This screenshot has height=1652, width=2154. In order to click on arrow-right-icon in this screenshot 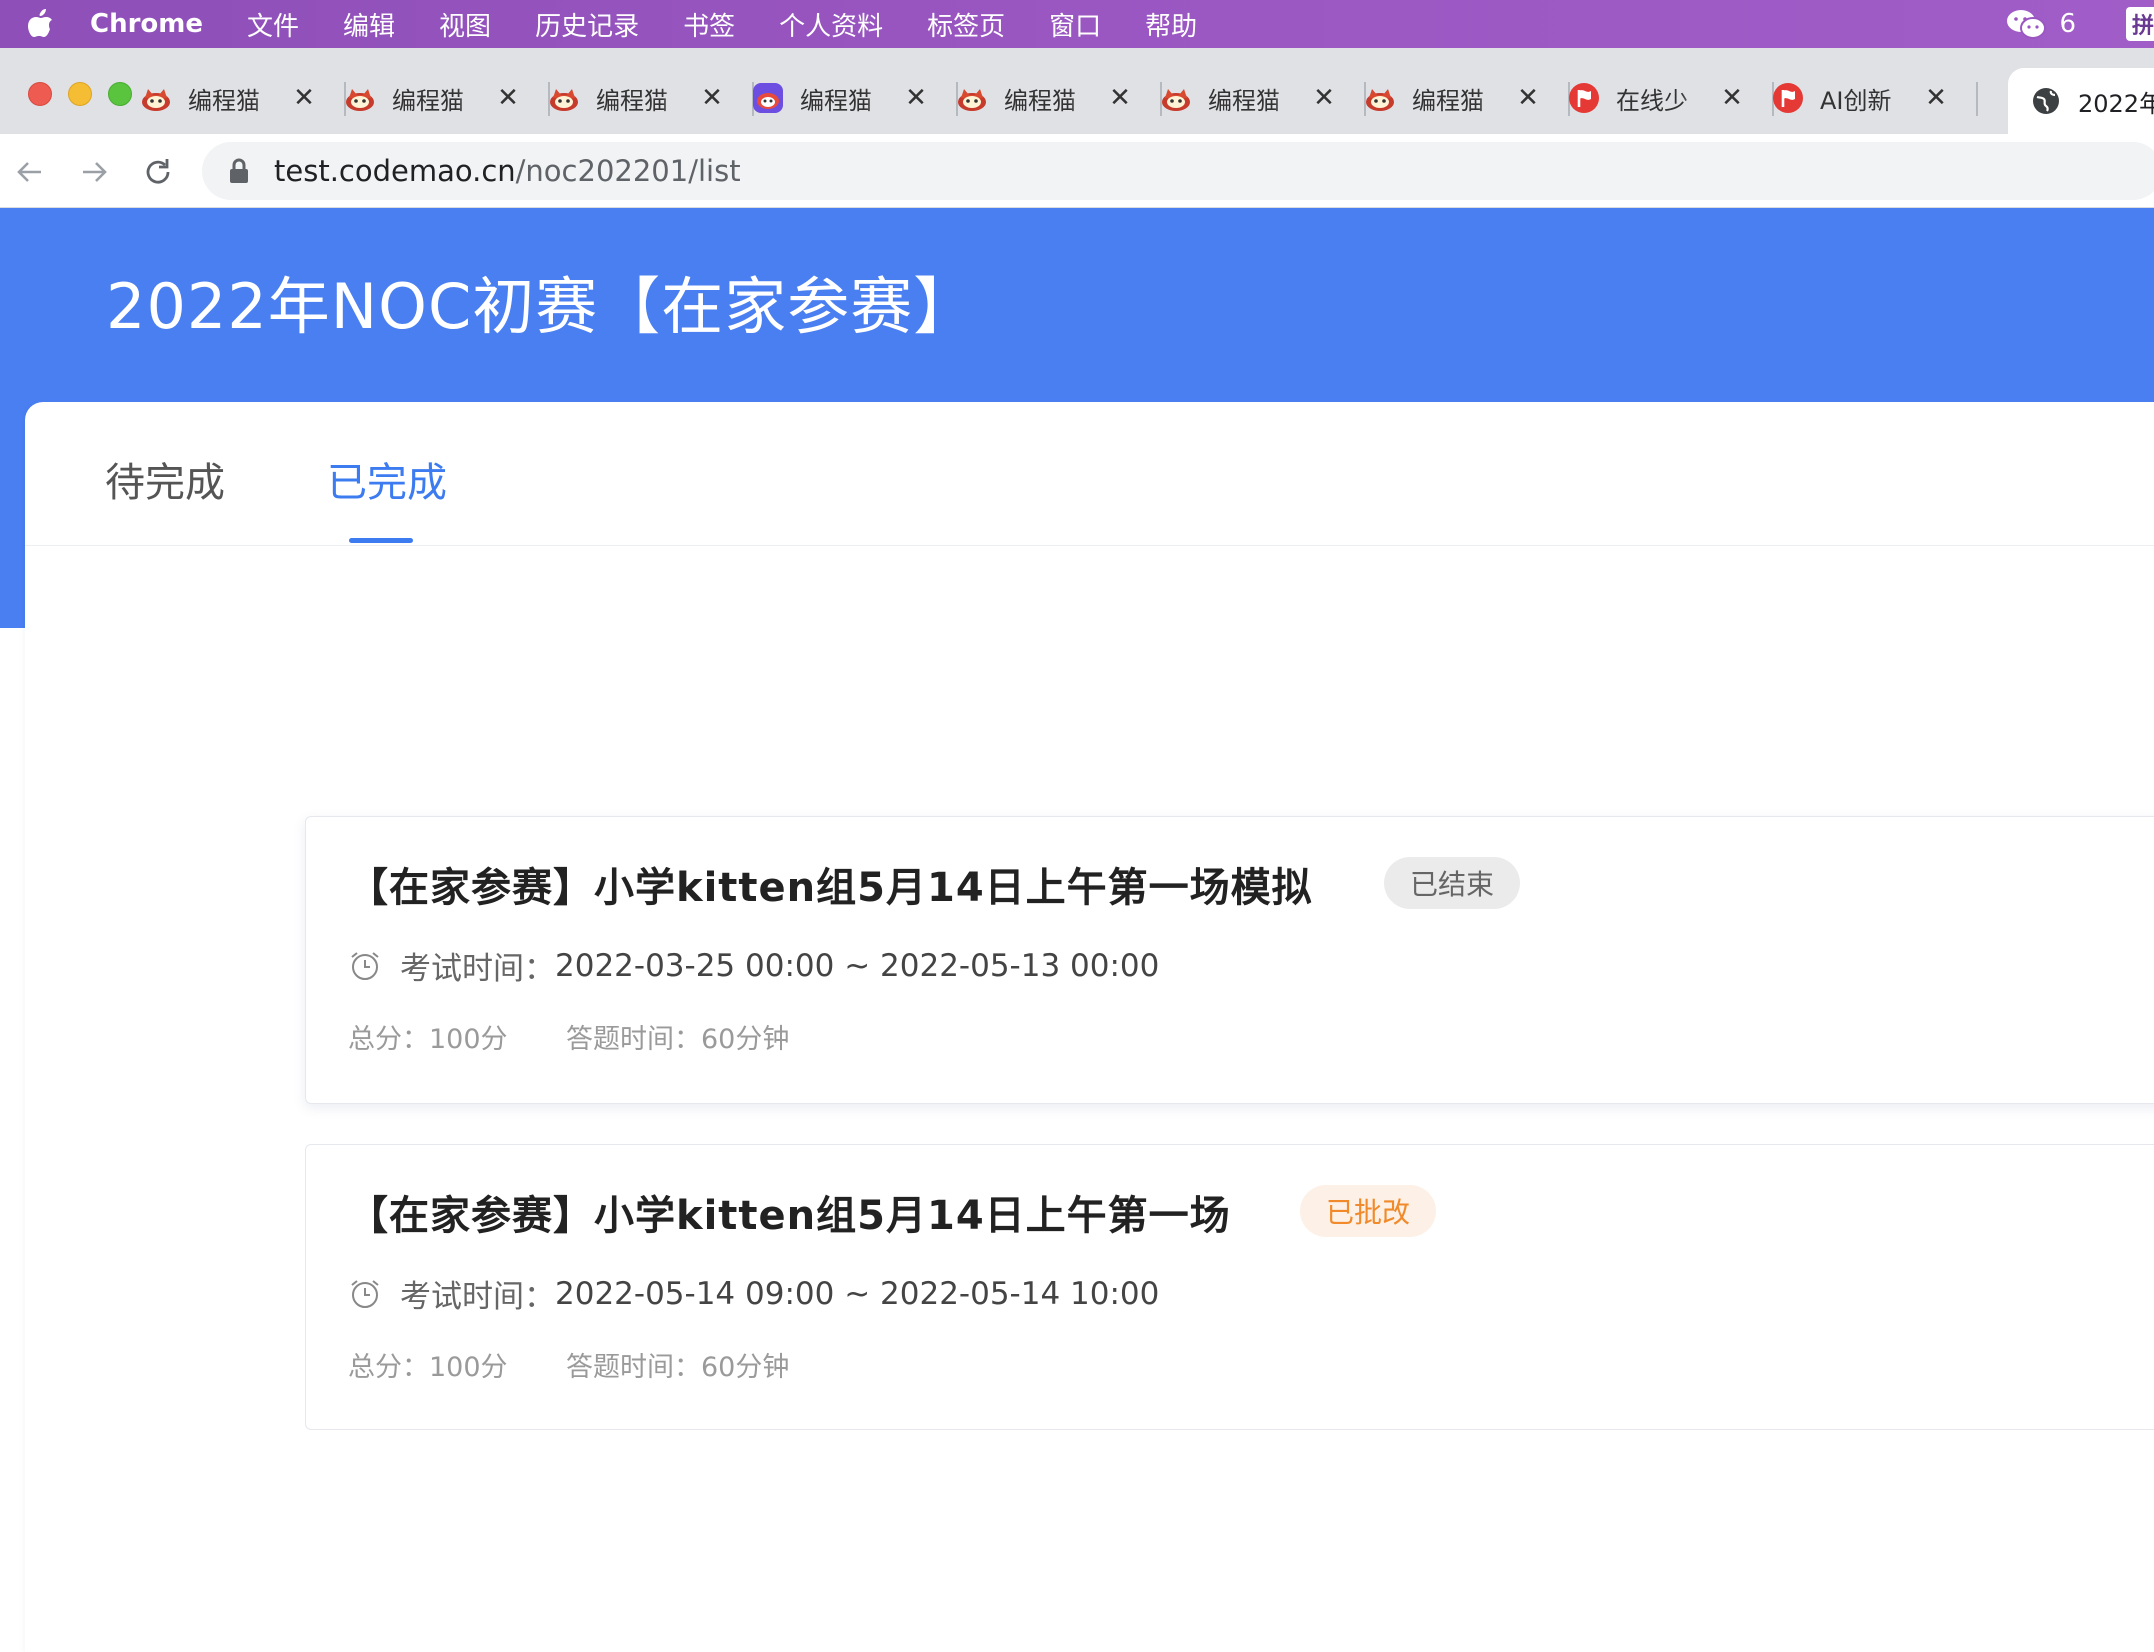, I will do `click(95, 172)`.